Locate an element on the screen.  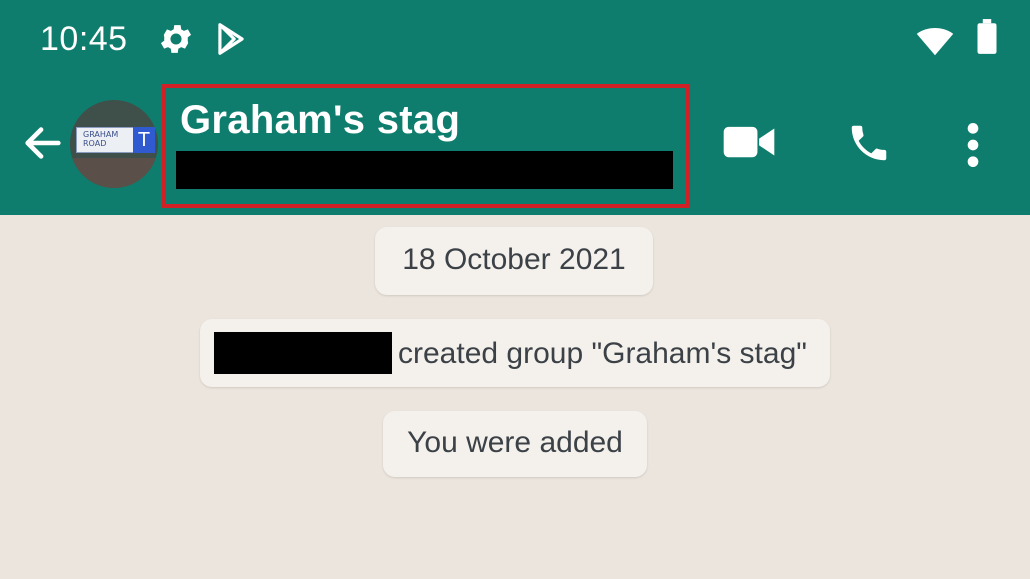
group-created-text: created group "Graham's stag" is located at coordinates (602, 353).